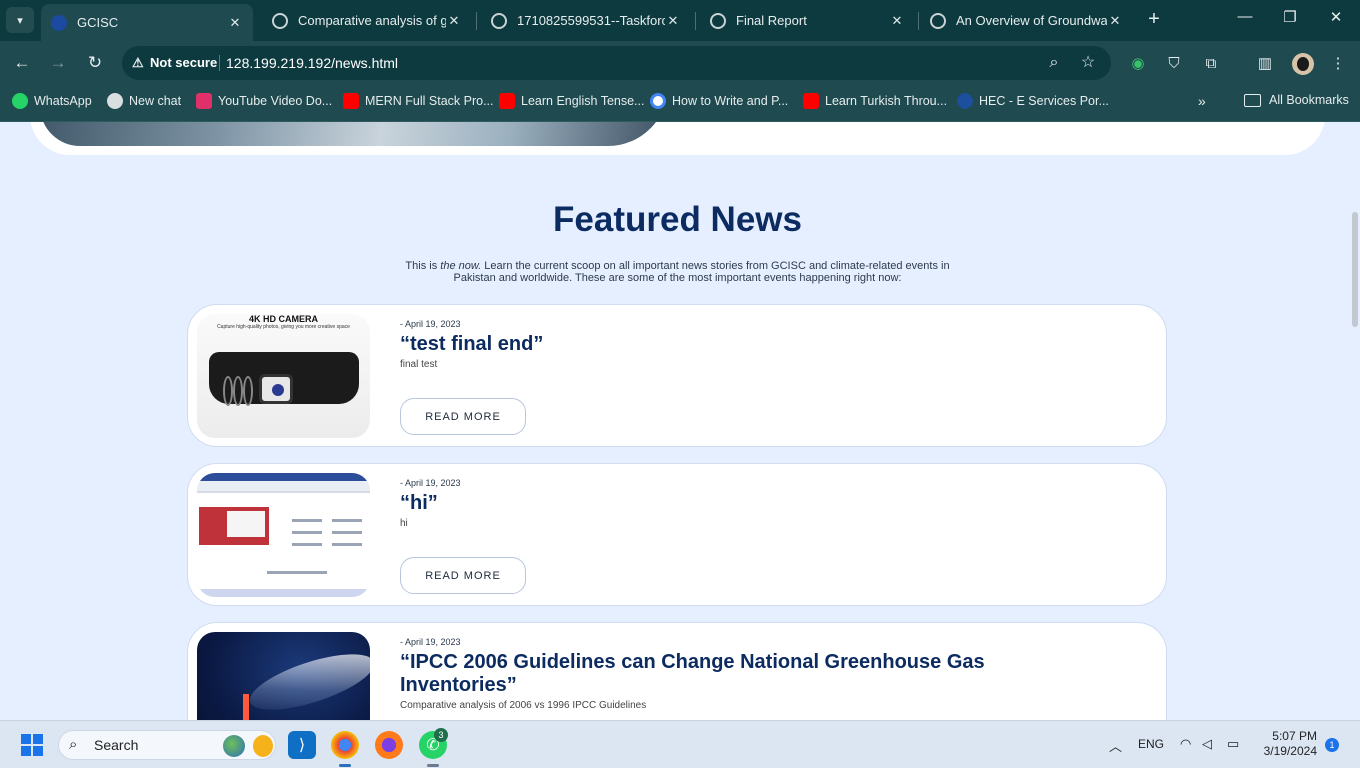 Image resolution: width=1360 pixels, height=768 pixels. Describe the element at coordinates (1303, 64) in the screenshot. I see `profile-avatar` at that location.